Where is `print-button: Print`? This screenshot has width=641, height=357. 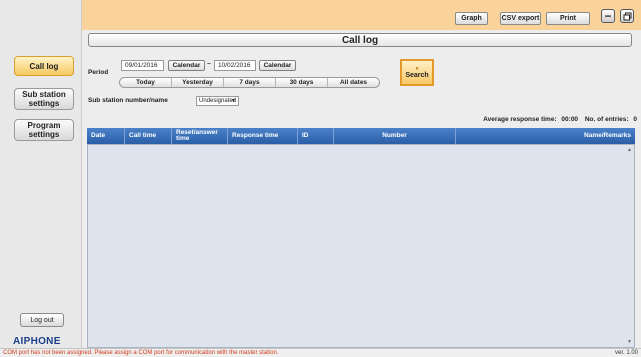
print-button: Print is located at coordinates (568, 18).